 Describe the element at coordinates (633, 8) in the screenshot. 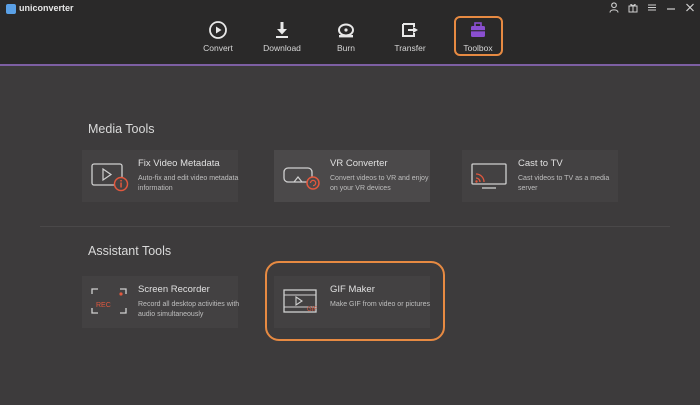

I see `gift-icon` at that location.